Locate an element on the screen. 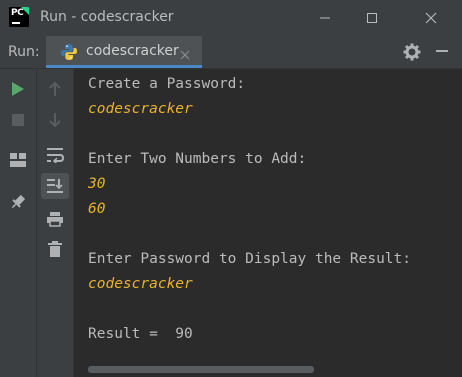 This screenshot has width=462, height=377. run-label: Run: is located at coordinates (24, 52).